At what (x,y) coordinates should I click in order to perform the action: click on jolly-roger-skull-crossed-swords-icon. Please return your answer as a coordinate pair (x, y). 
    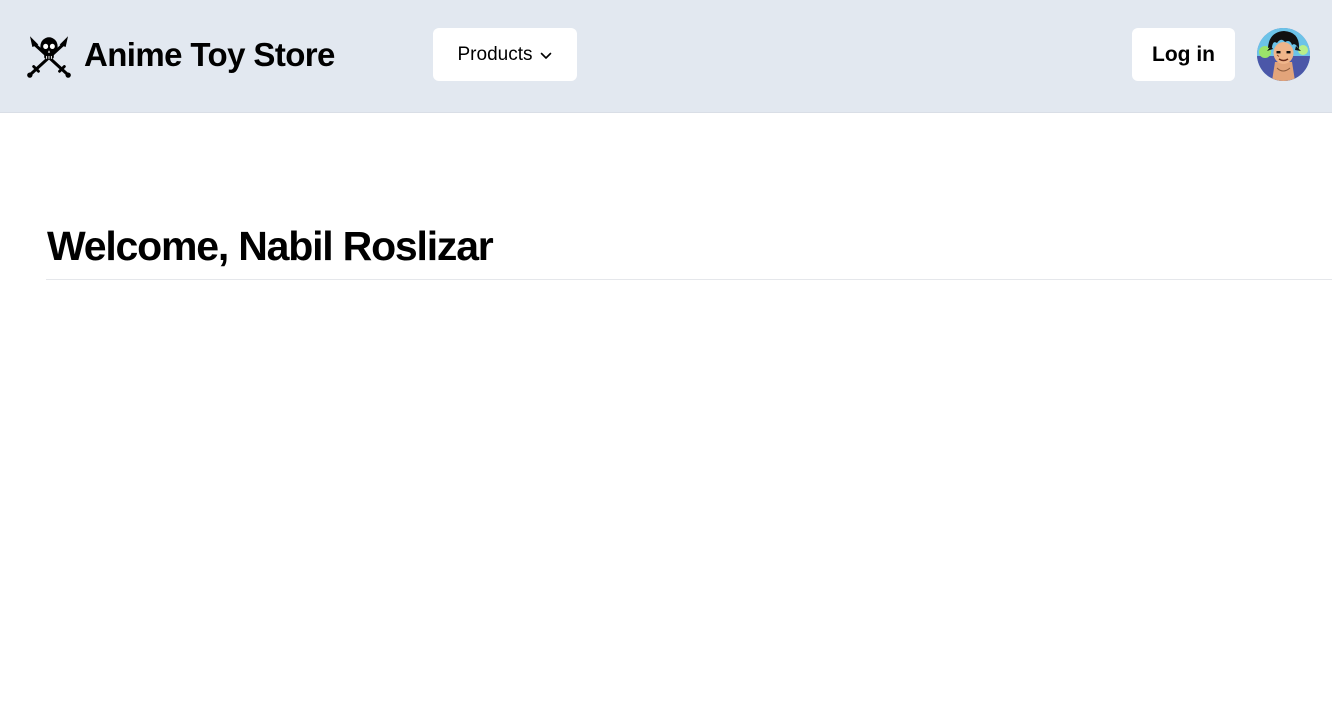
    Looking at the image, I should click on (49, 57).